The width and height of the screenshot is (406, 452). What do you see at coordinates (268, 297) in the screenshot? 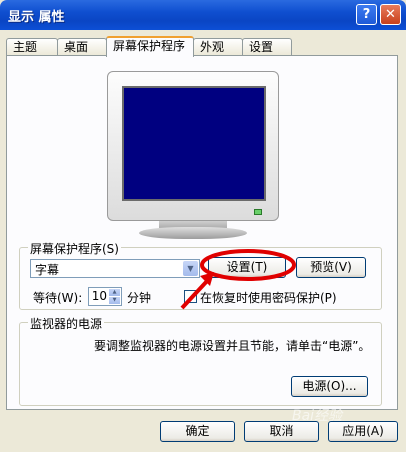
I see `password-checkbox-label: 在恢复时使用密码保护(P)` at bounding box center [268, 297].